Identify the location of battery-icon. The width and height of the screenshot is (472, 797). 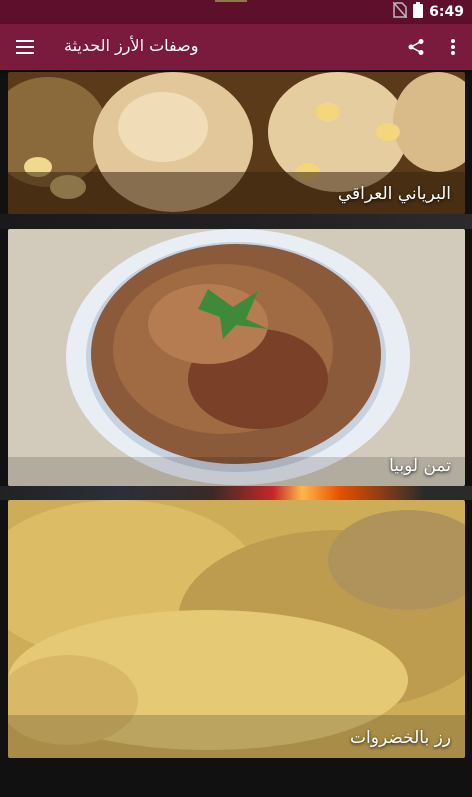
(418, 12).